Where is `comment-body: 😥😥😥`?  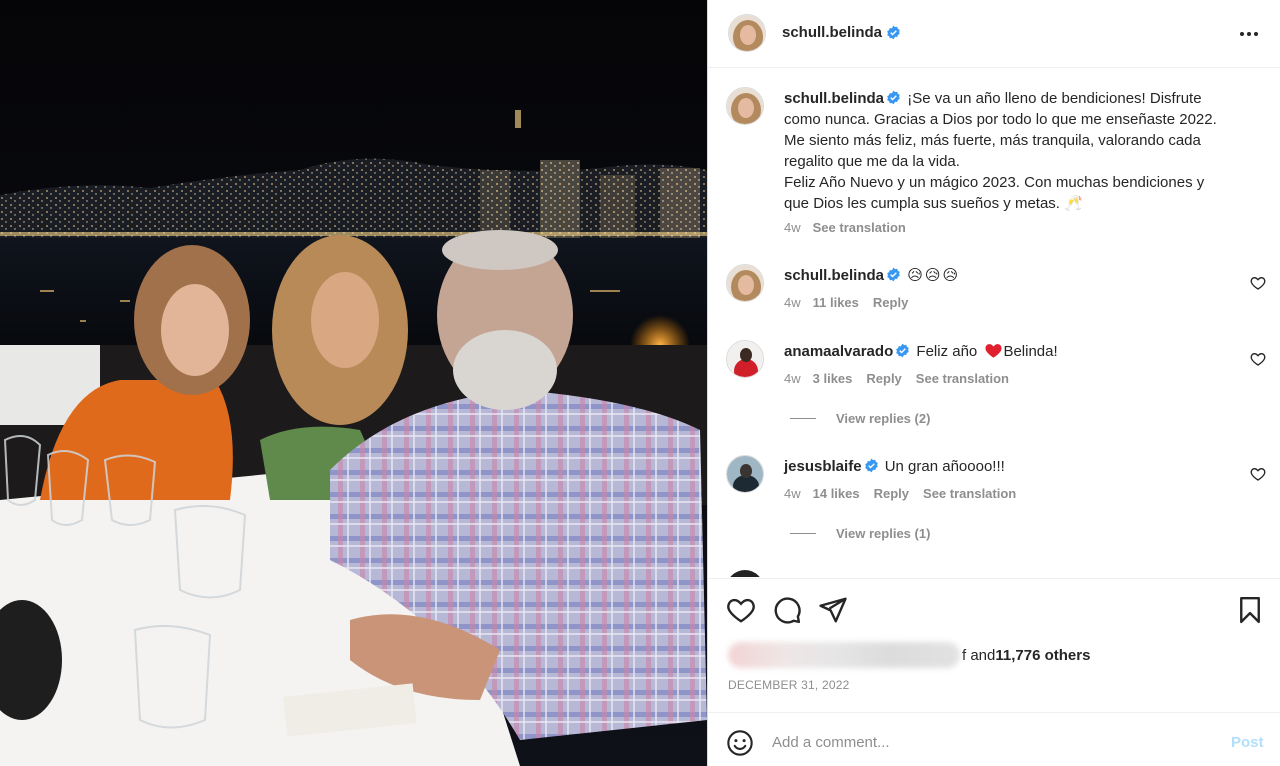 comment-body: 😥😥😥 is located at coordinates (934, 275).